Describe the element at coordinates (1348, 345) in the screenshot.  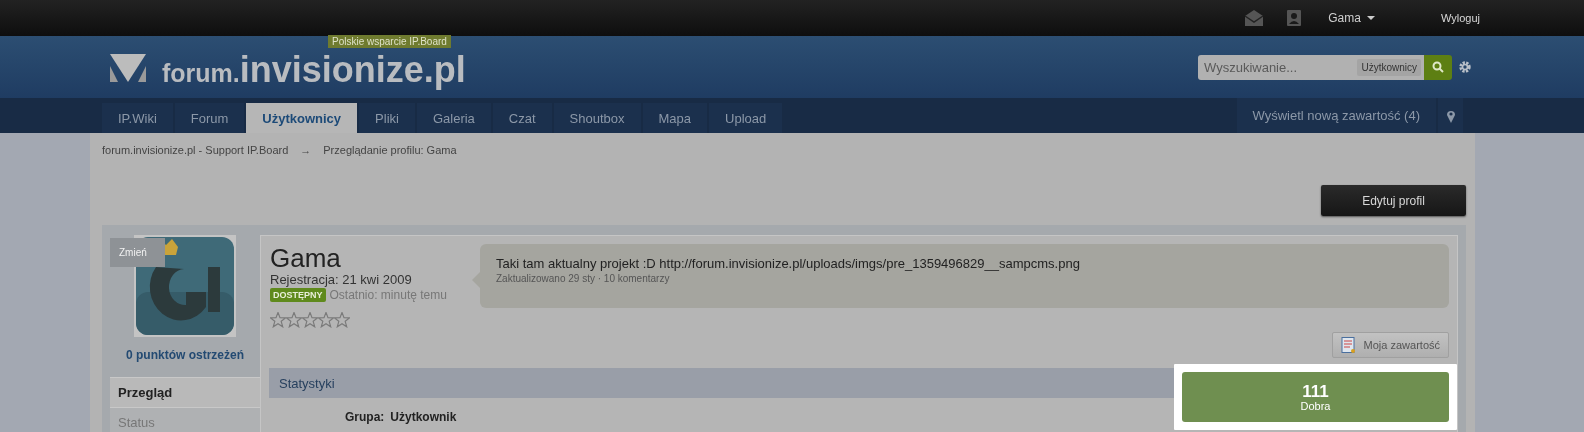
I see `document-icon` at that location.